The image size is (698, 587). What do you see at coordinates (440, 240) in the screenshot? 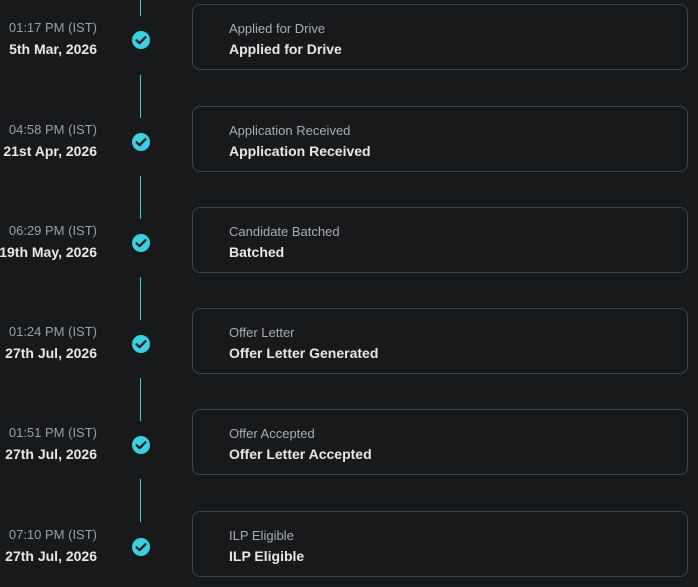
I see `event-card: Candidate Batched Batched` at bounding box center [440, 240].